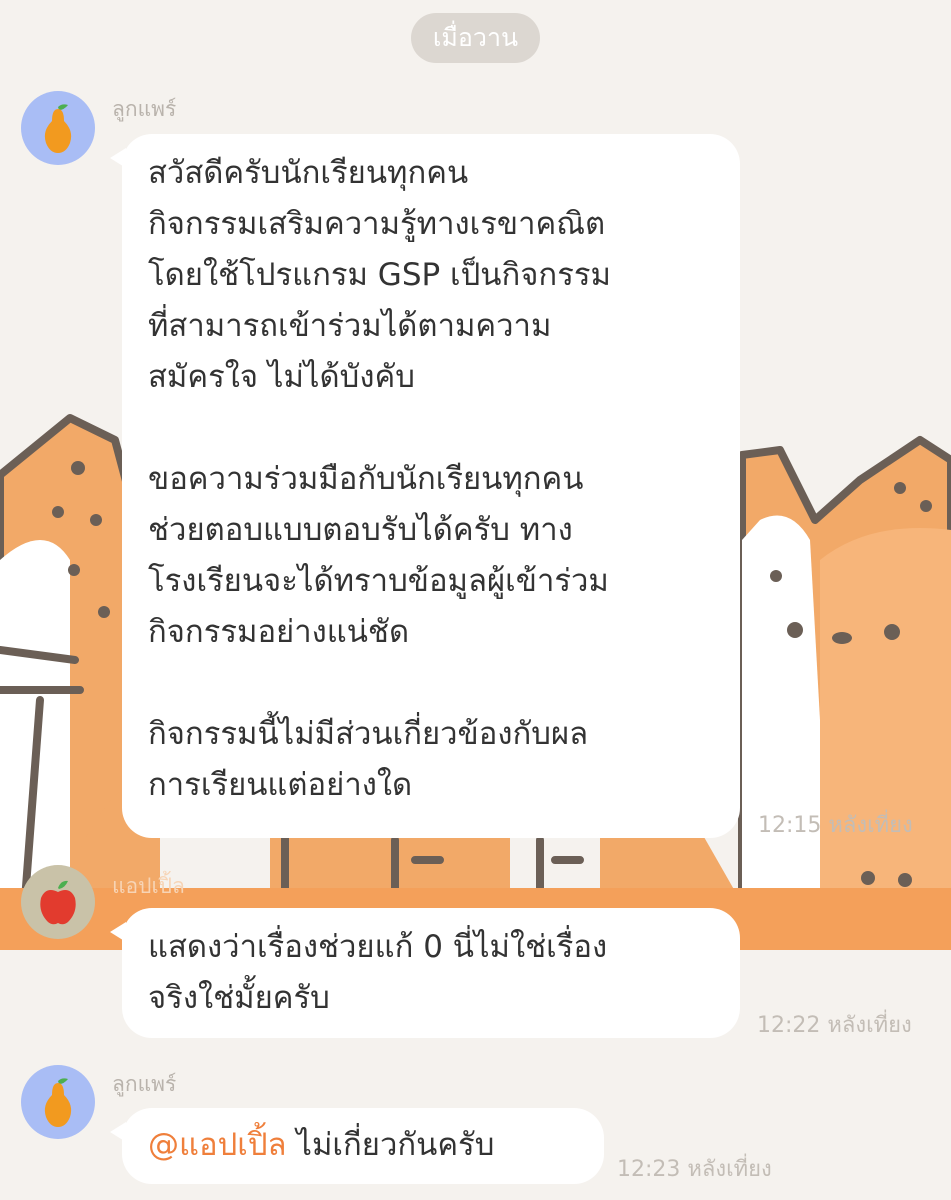 Image resolution: width=951 pixels, height=1200 pixels. What do you see at coordinates (148, 886) in the screenshot?
I see `sender-name: แอปเปิ้ล` at bounding box center [148, 886].